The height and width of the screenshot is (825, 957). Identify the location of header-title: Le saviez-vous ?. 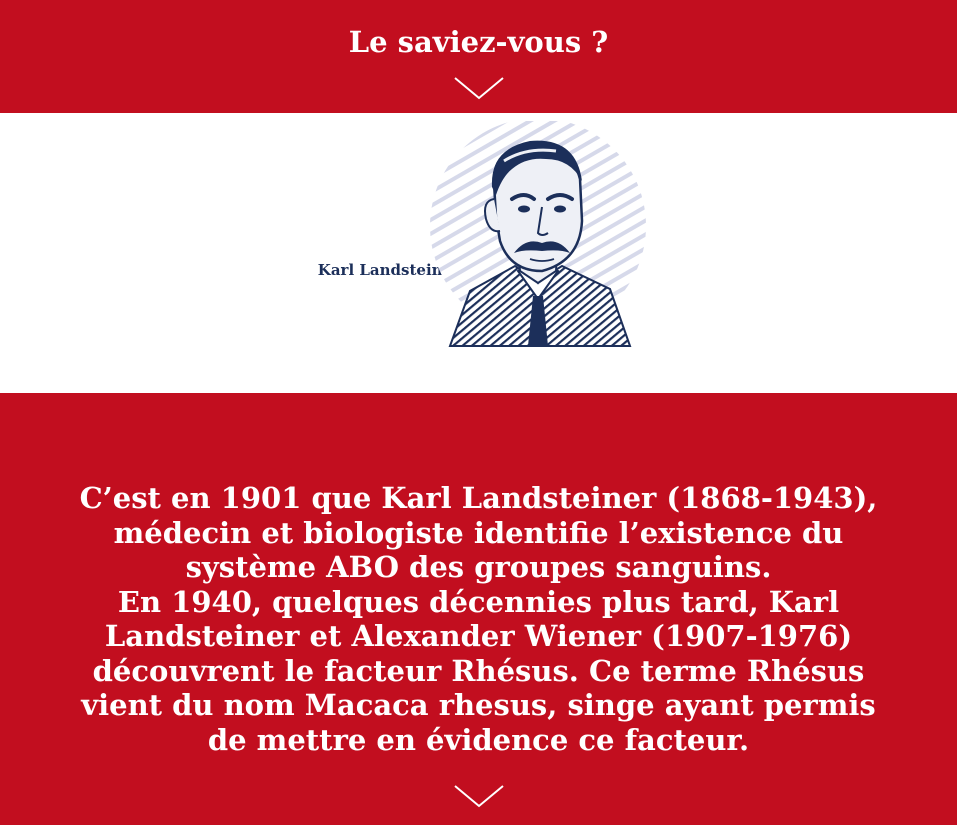
(478, 42).